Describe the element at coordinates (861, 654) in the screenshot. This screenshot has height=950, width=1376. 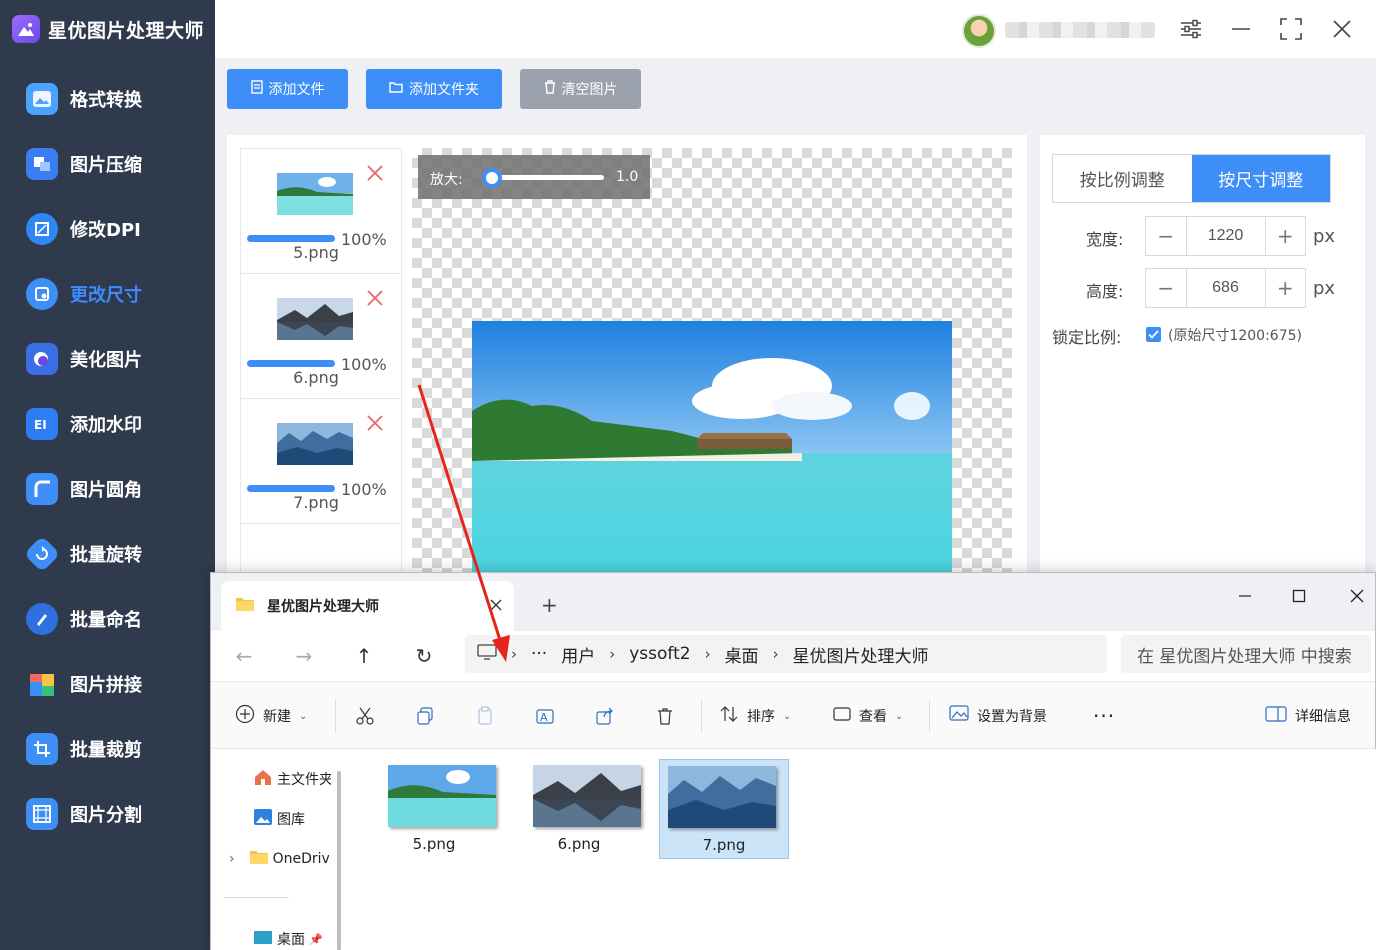
I see `breadcrumb-item: 星优图片处理大师` at that location.